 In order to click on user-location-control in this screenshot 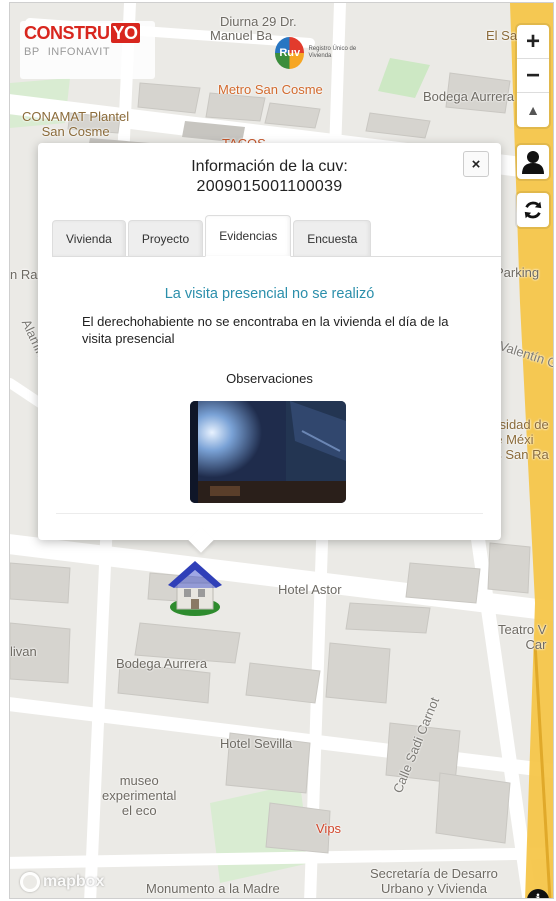, I will do `click(533, 162)`.